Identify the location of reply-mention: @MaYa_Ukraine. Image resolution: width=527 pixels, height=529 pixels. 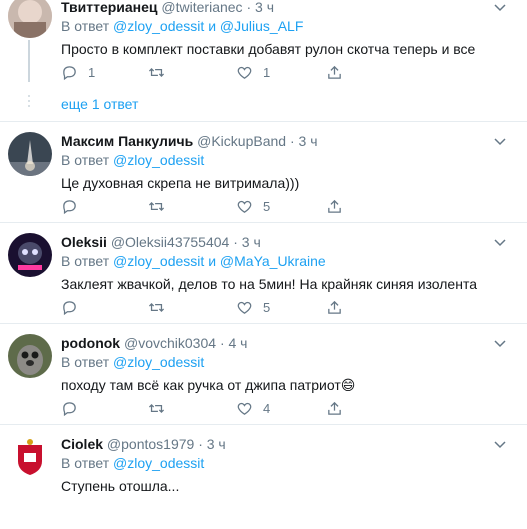
(273, 261).